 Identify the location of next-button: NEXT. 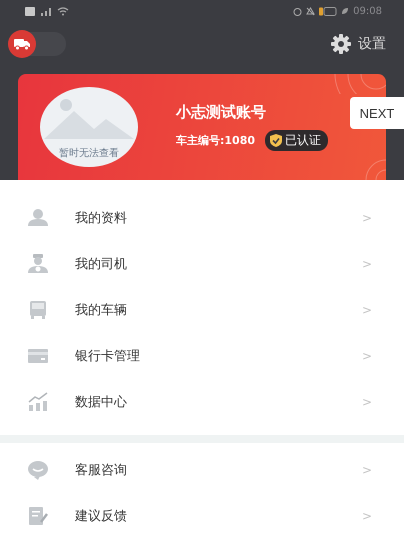
(377, 113).